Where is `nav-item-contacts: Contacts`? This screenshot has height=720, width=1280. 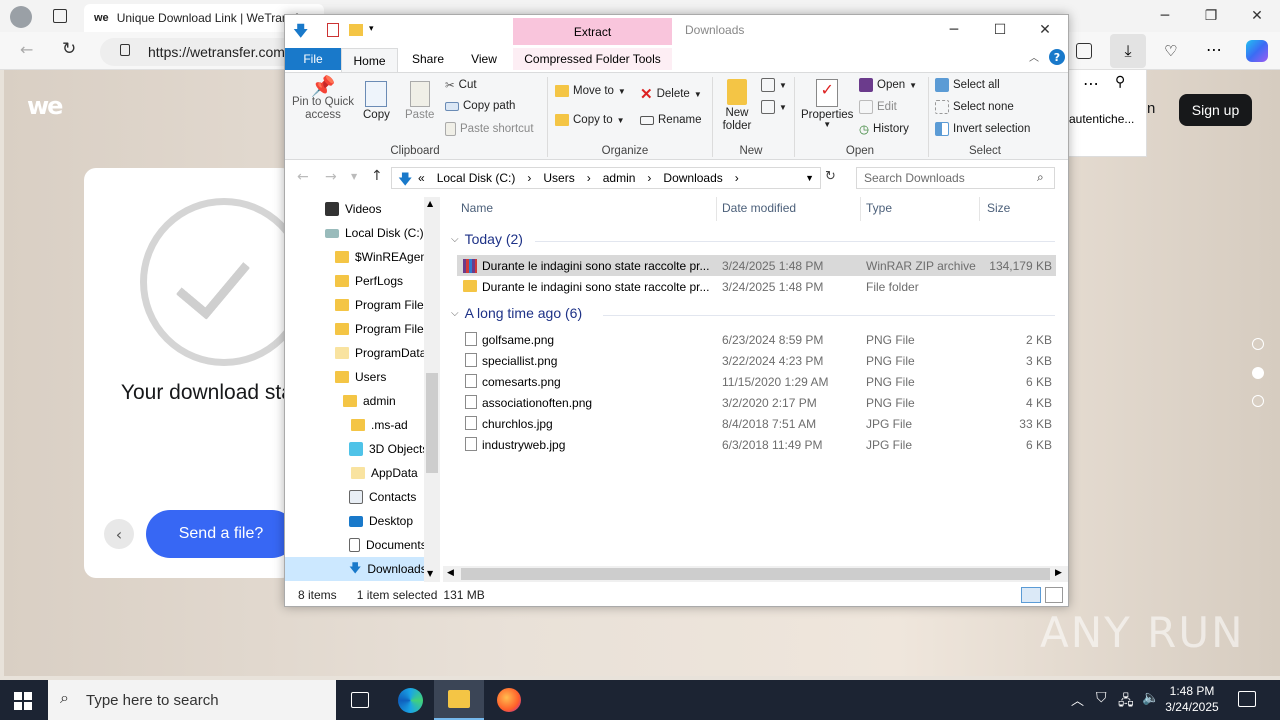 nav-item-contacts: Contacts is located at coordinates (382, 497).